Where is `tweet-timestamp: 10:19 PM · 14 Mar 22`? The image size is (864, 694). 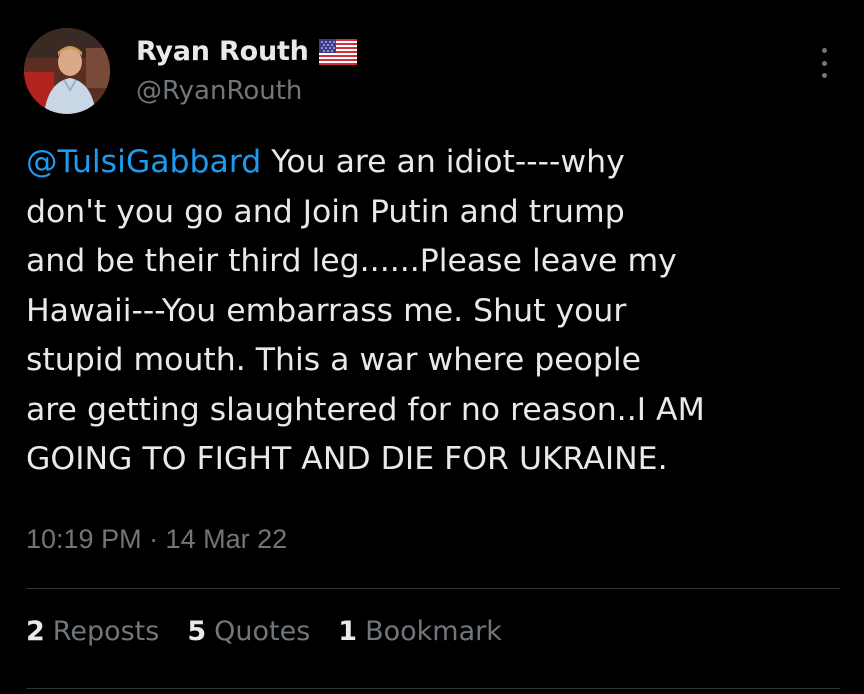 tweet-timestamp: 10:19 PM · 14 Mar 22 is located at coordinates (156, 539).